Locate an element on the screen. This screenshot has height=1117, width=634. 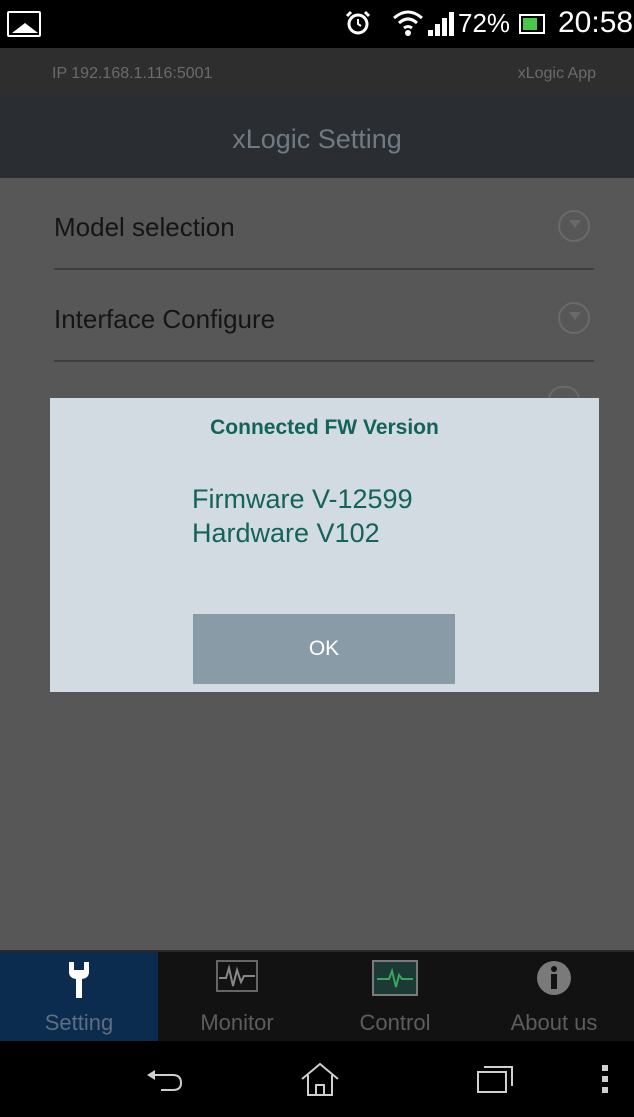
home-icon is located at coordinates (320, 1079).